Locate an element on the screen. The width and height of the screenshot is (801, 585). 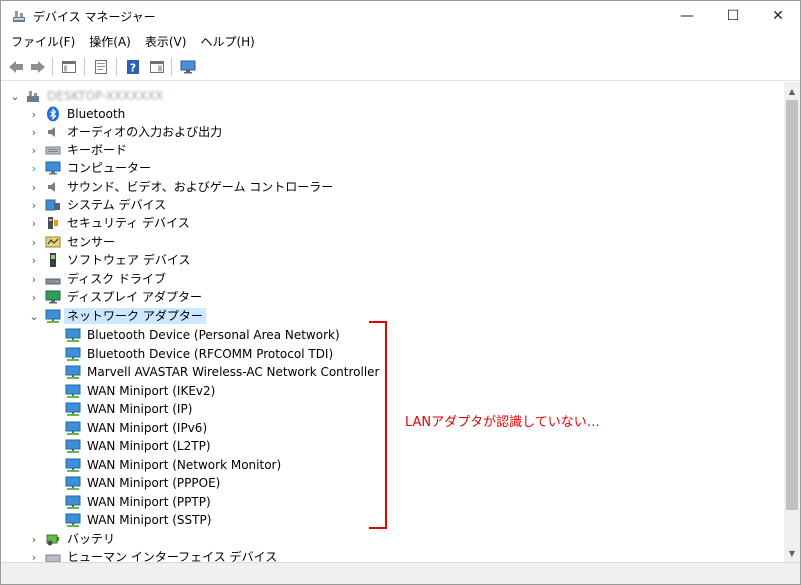
action-pane-button is located at coordinates (157, 67).